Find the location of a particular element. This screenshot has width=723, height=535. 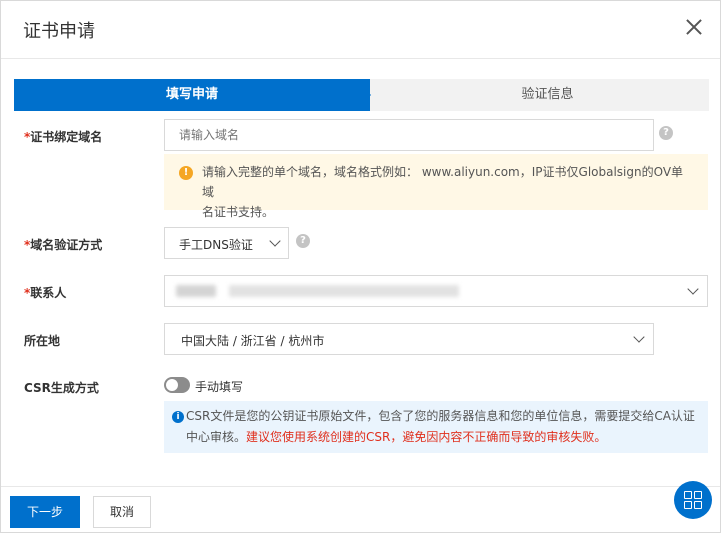

cancel-button: 取消 is located at coordinates (122, 512).